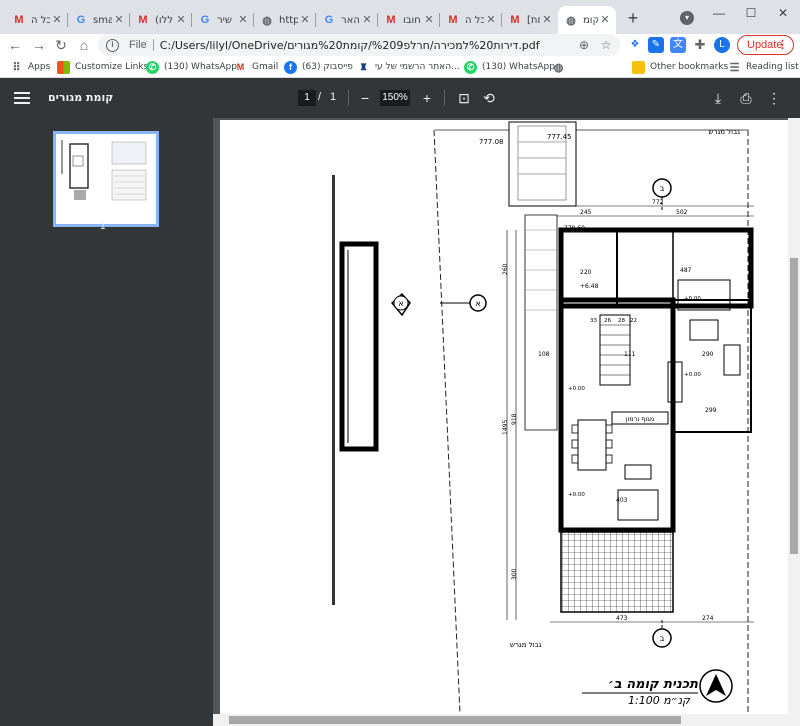  What do you see at coordinates (164, 20) in the screenshot?
I see `tab-title: (ללו` at bounding box center [164, 20].